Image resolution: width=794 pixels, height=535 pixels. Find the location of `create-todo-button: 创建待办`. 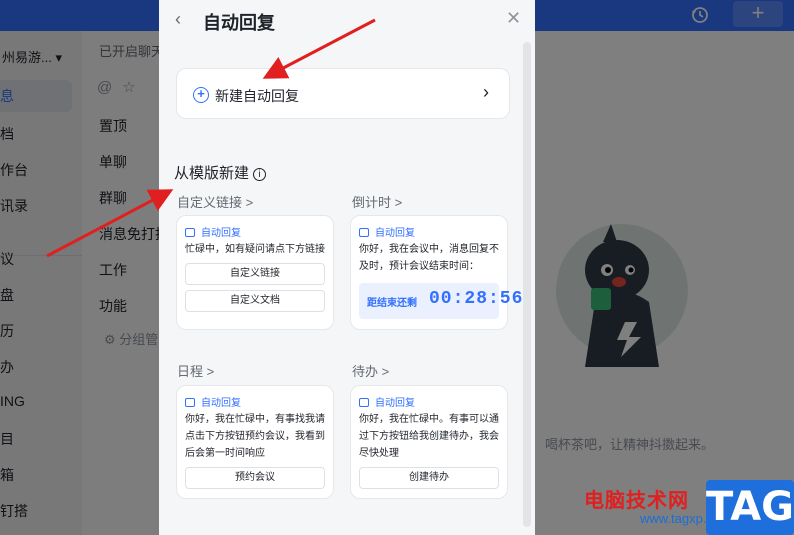

create-todo-button: 创建待办 is located at coordinates (429, 478).